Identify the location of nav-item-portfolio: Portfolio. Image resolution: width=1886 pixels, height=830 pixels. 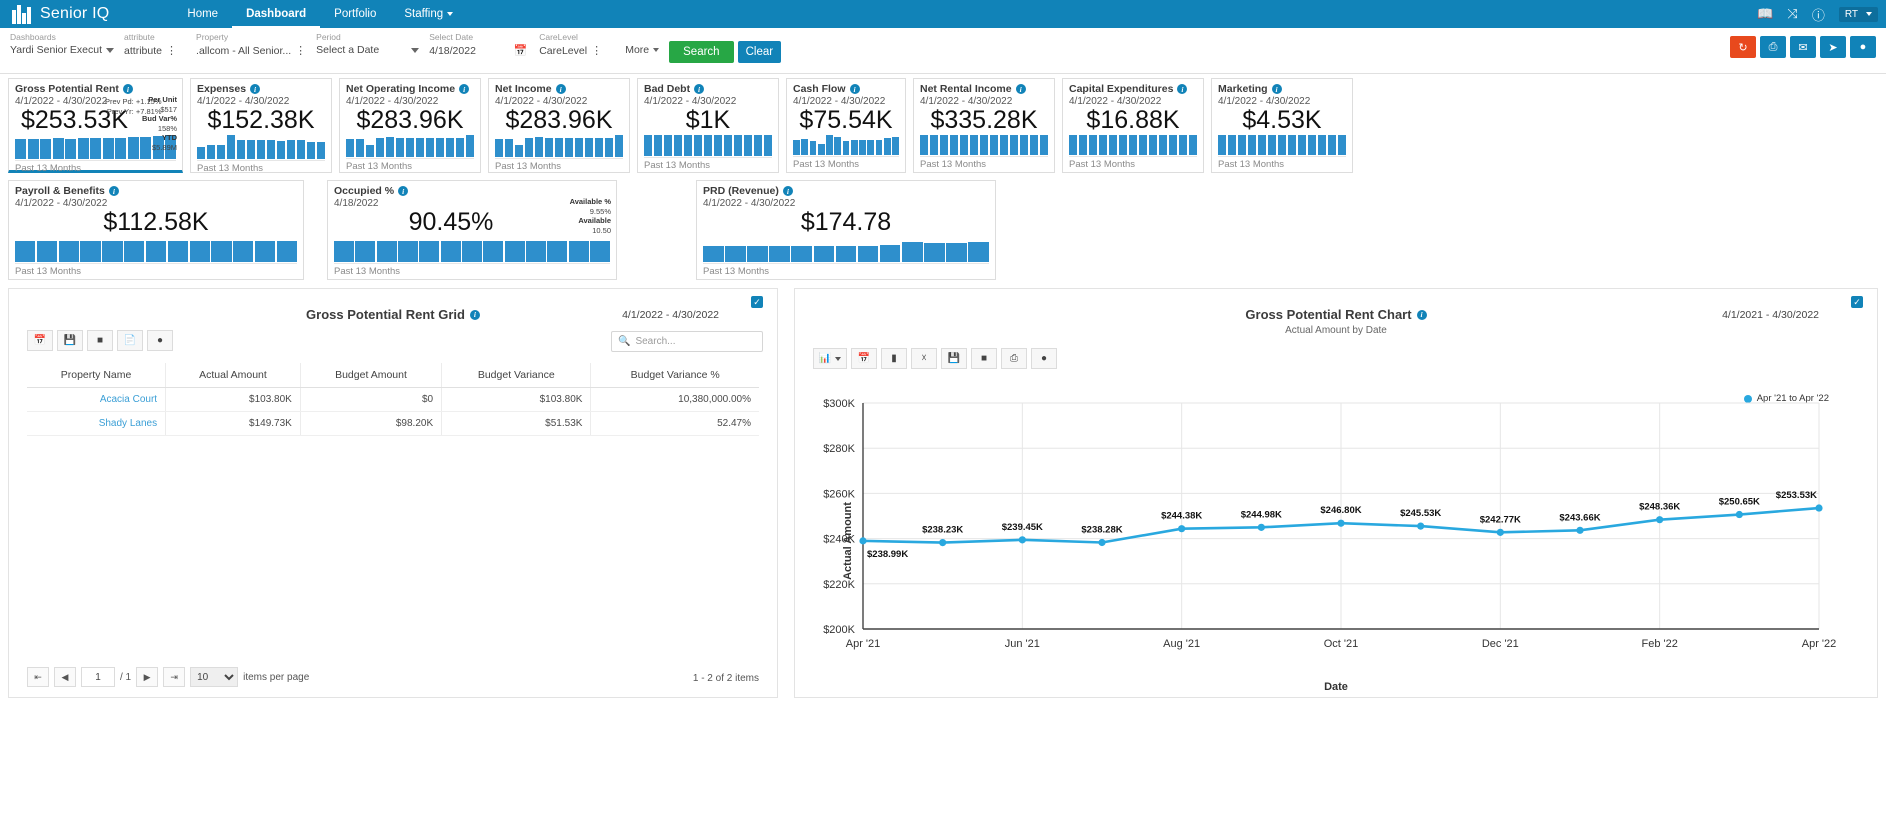
(355, 14).